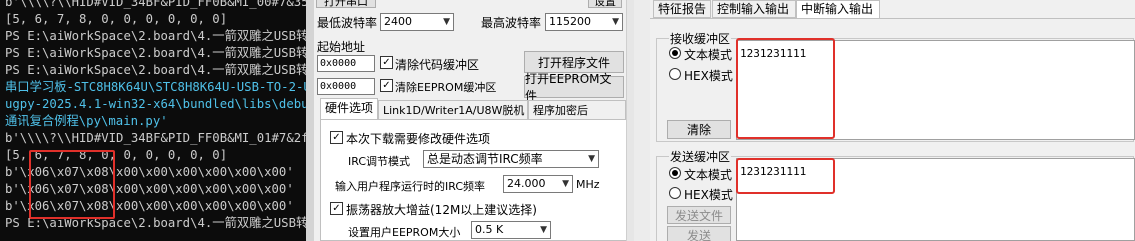  Describe the element at coordinates (437, 65) in the screenshot. I see `clear-code-label: 清除代码缓冲区` at that location.